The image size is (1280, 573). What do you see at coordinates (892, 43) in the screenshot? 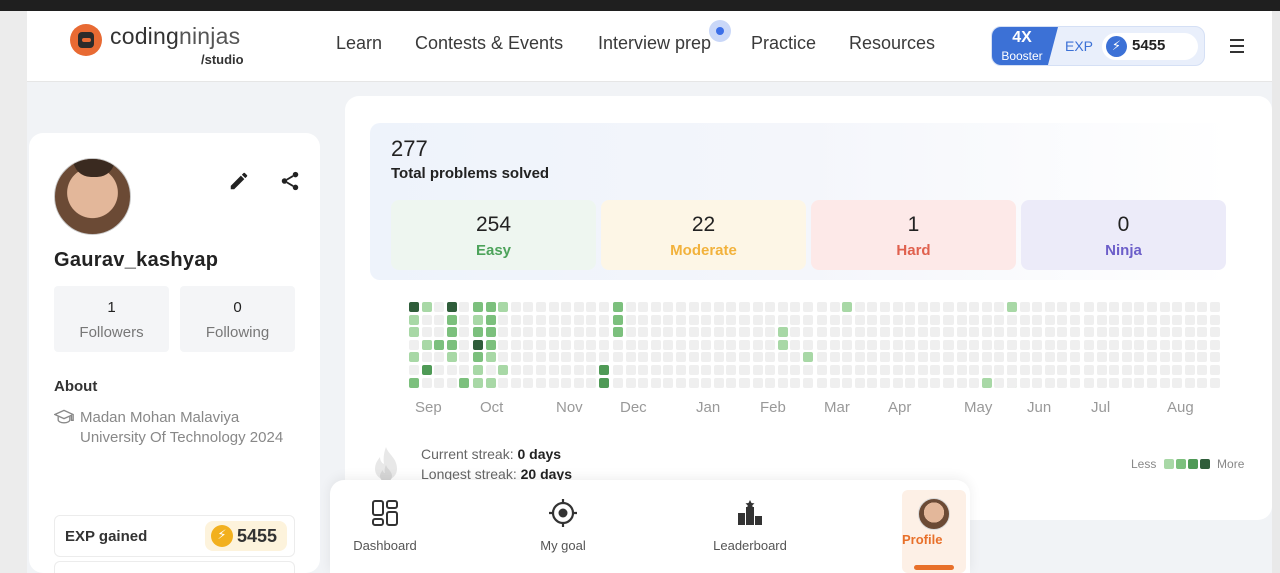
I see `nav-resources: Resources` at bounding box center [892, 43].